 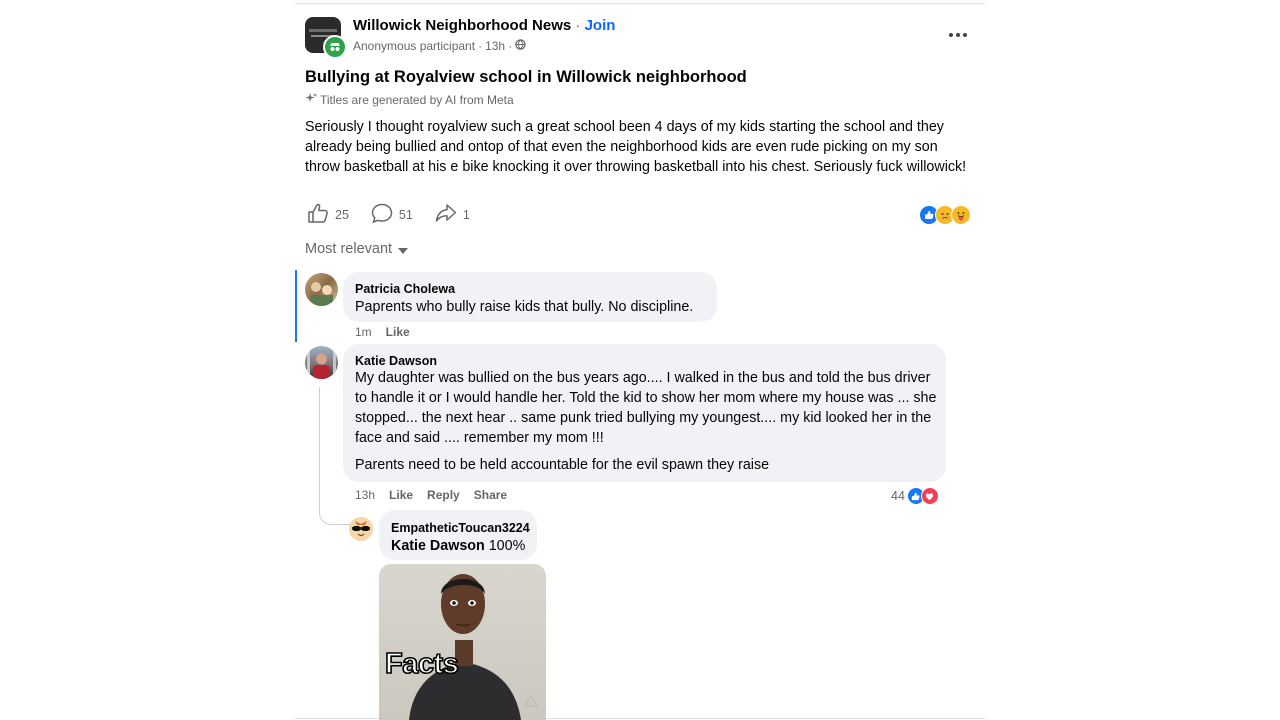 I want to click on like-count: 25, so click(x=342, y=214).